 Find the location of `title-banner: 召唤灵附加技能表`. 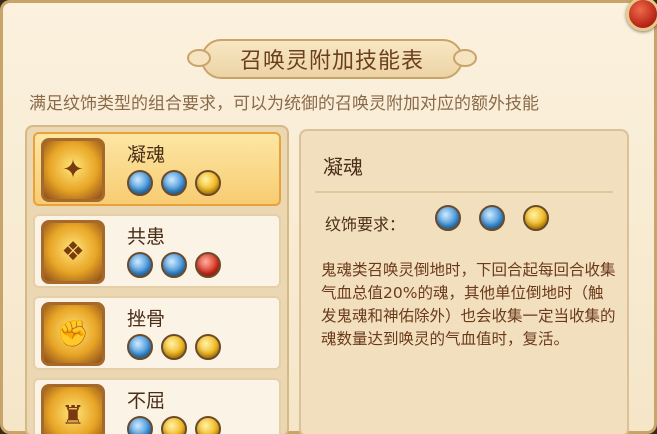

title-banner: 召唤灵附加技能表 is located at coordinates (332, 59).